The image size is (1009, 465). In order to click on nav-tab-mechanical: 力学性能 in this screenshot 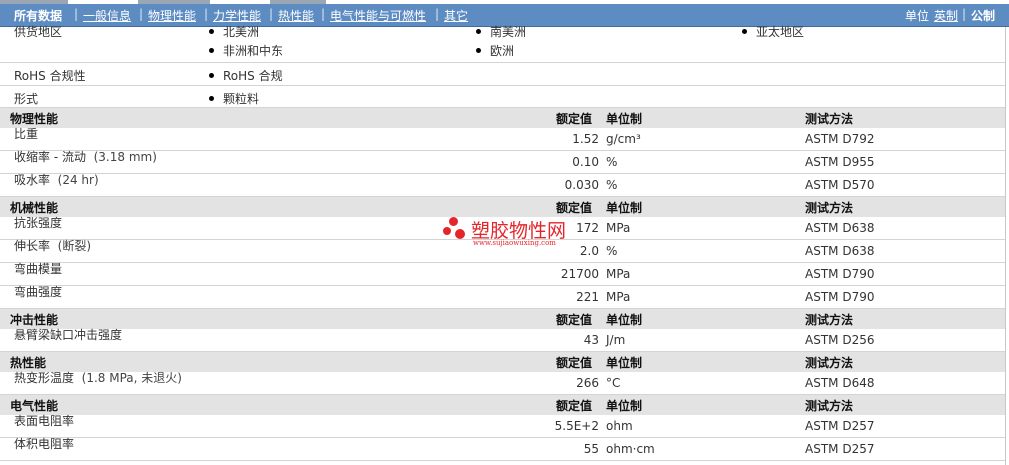, I will do `click(237, 15)`.